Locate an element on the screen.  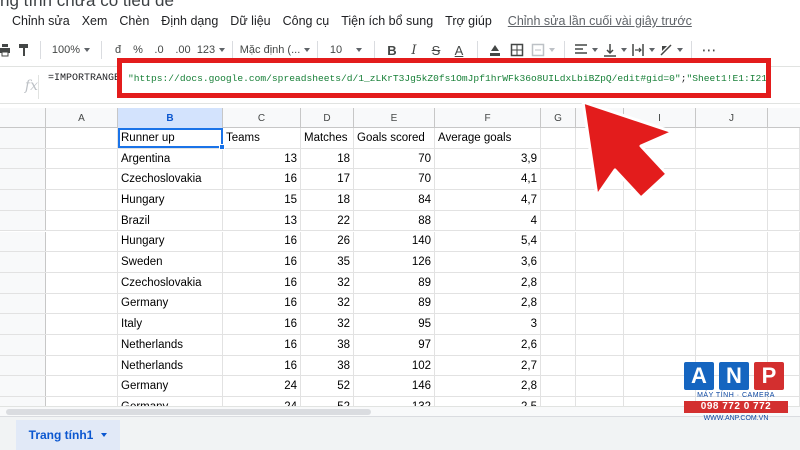
header-cell: Matches is located at coordinates (327, 138).